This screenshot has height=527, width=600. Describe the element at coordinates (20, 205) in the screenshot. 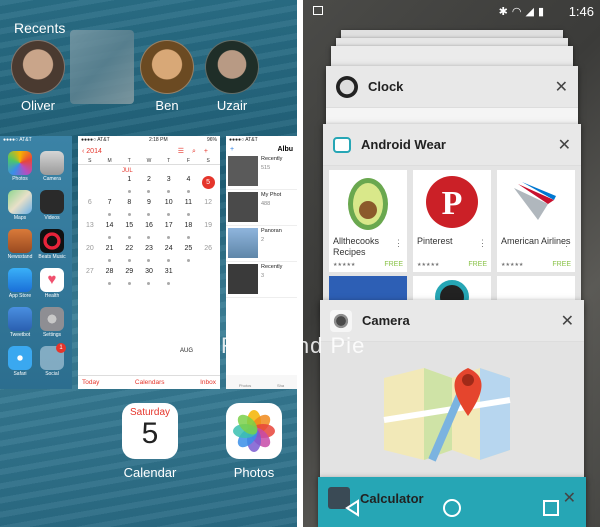

I see `app-maps: Maps` at that location.